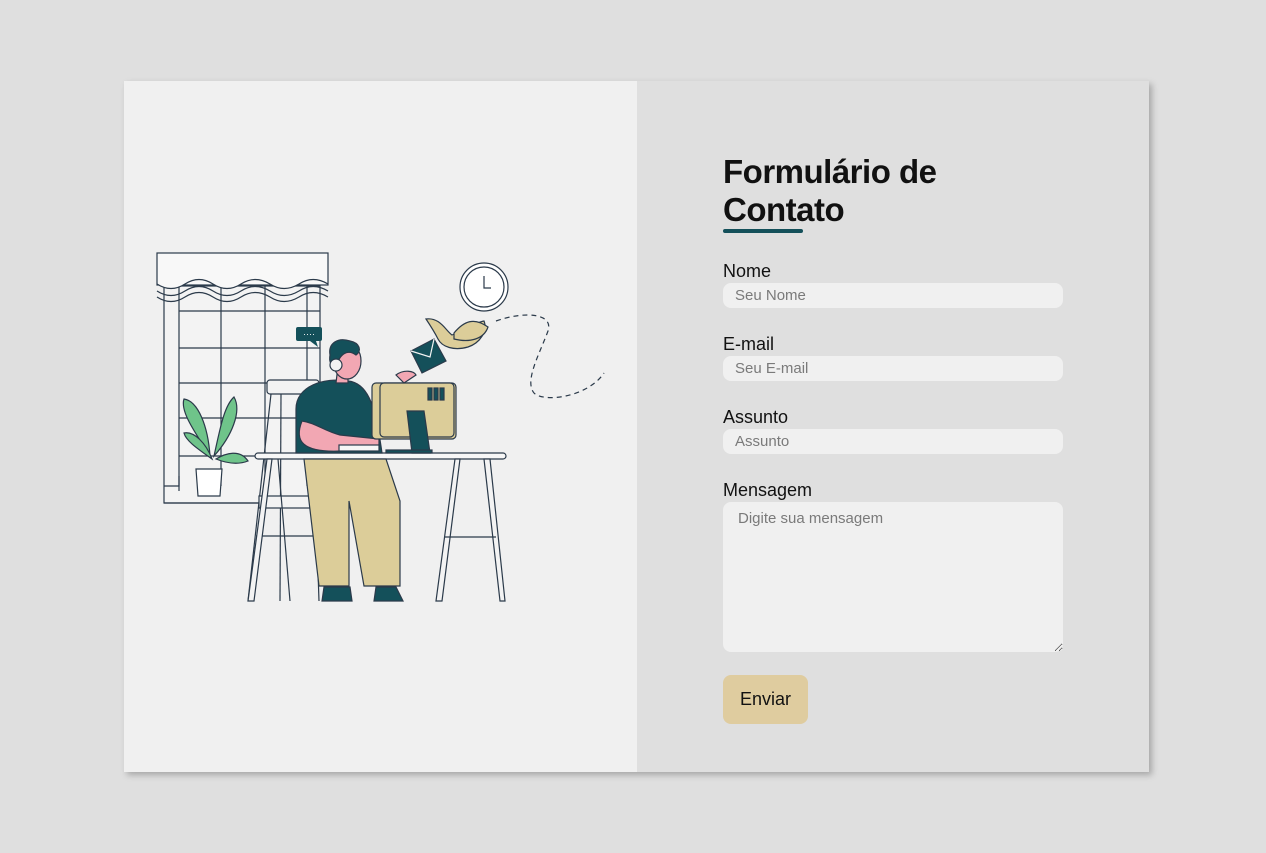 The width and height of the screenshot is (1266, 853). What do you see at coordinates (756, 417) in the screenshot?
I see `subject-label: Assunto` at bounding box center [756, 417].